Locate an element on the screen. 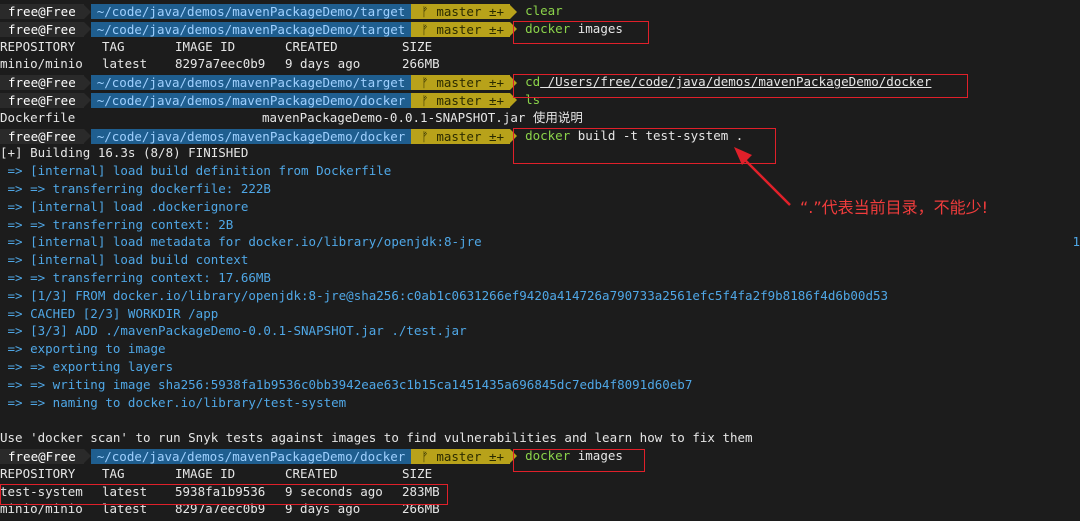 This screenshot has width=1080, height=521. annotation-arrow-icon is located at coordinates (762, 176).